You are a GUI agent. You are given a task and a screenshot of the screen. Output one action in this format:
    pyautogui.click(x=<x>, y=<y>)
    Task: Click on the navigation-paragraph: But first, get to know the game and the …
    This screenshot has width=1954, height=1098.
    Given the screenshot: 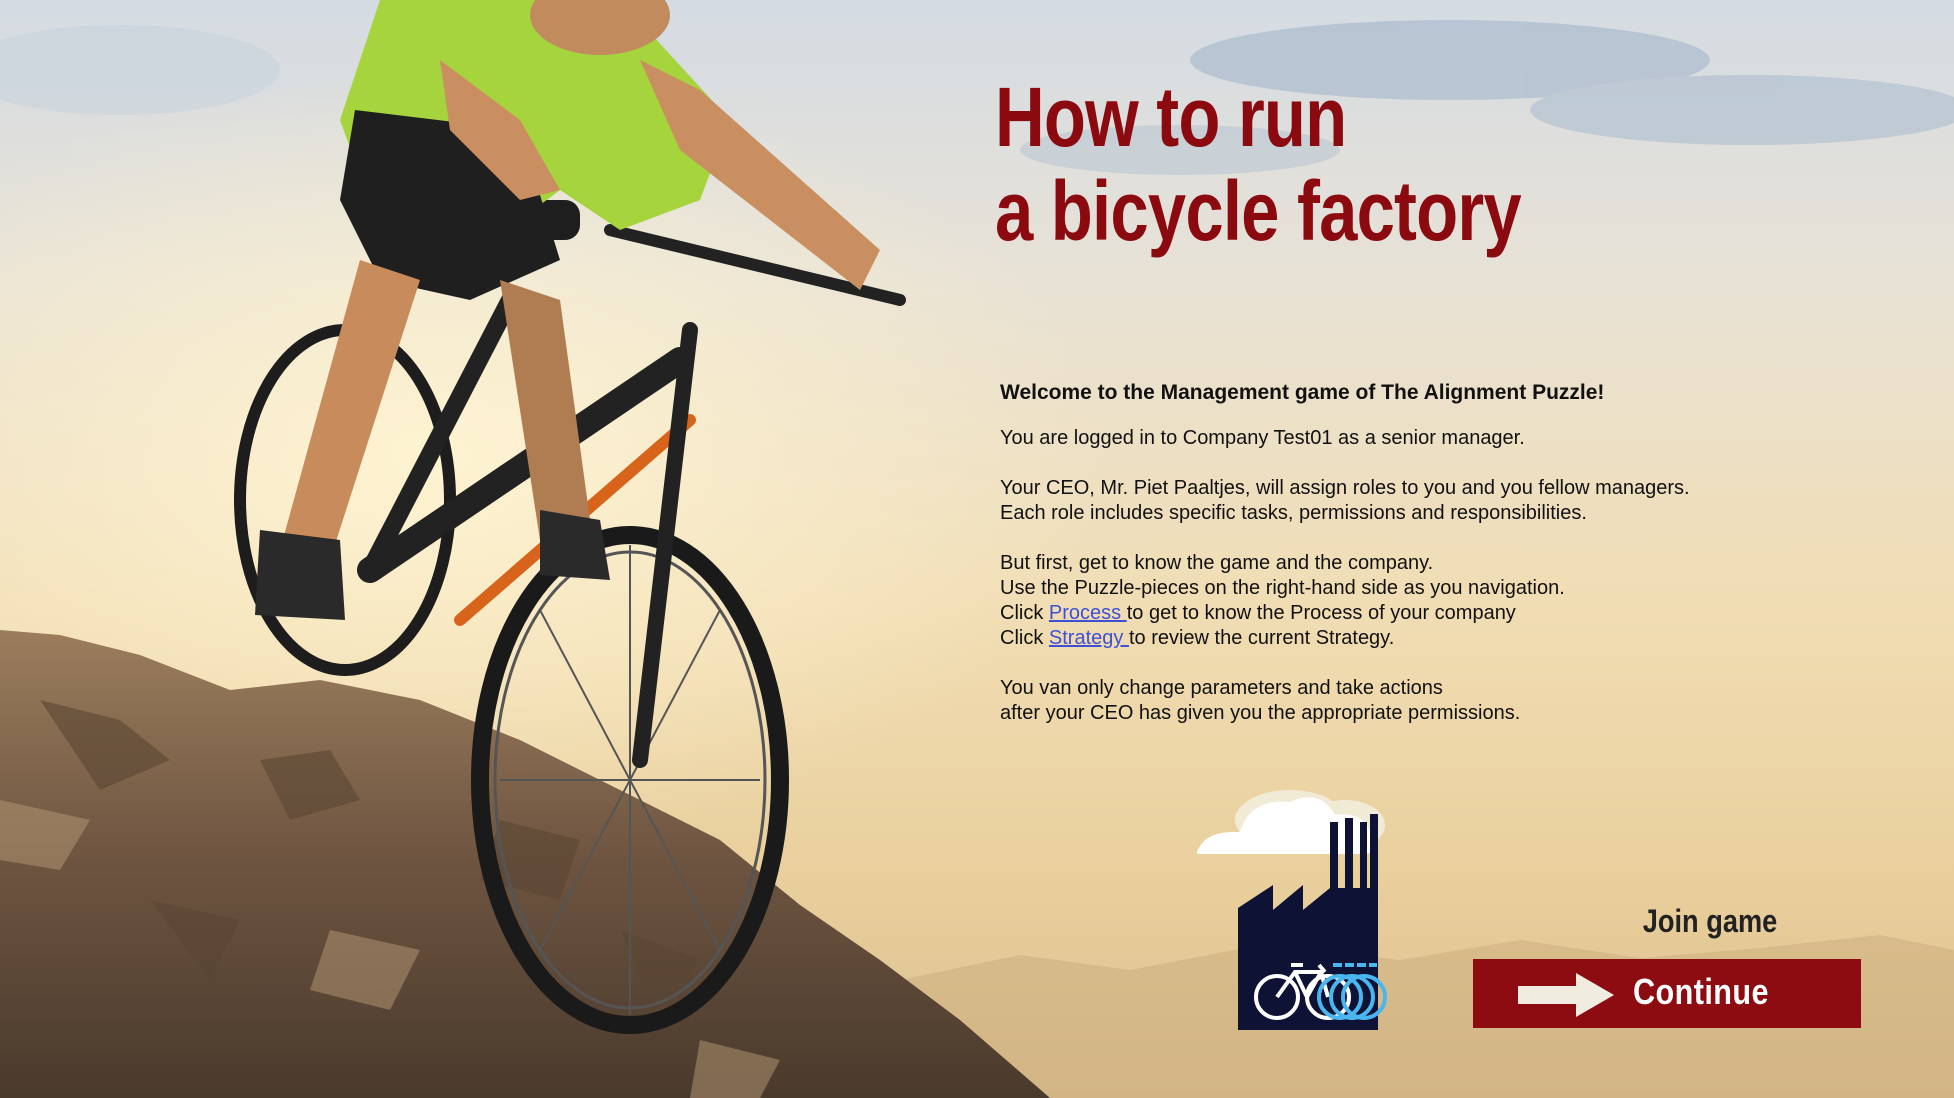 What is the action you would take?
    pyautogui.click(x=1450, y=601)
    